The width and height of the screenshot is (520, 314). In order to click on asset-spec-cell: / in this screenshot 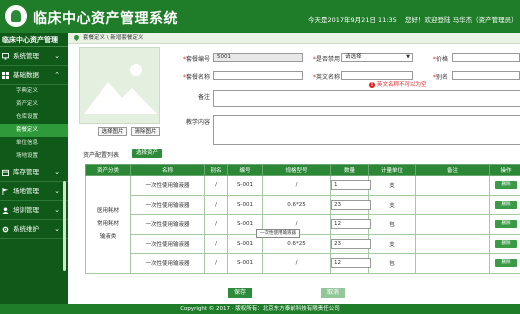, I will do `click(296, 185)`.